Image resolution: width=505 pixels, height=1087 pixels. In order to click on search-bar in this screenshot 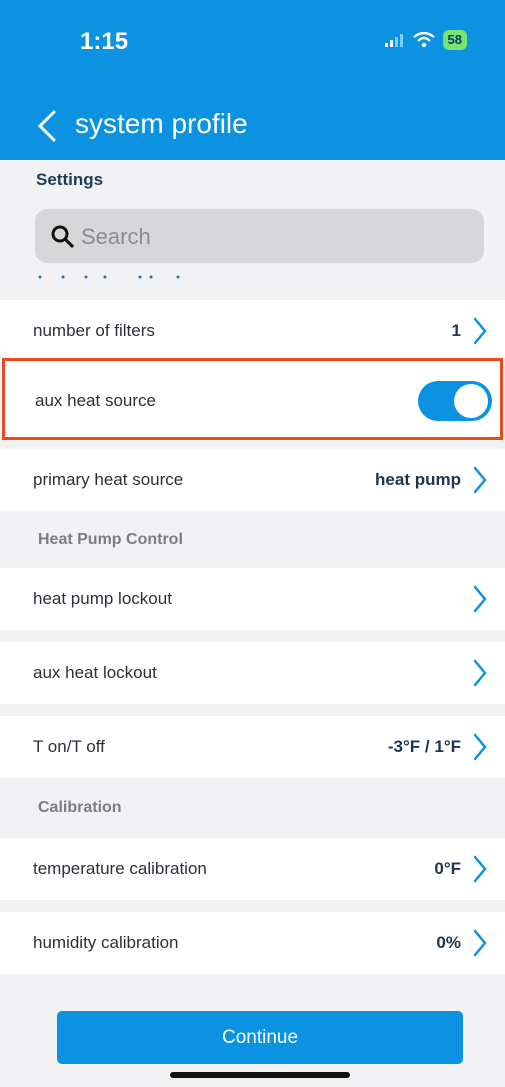, I will do `click(259, 236)`.